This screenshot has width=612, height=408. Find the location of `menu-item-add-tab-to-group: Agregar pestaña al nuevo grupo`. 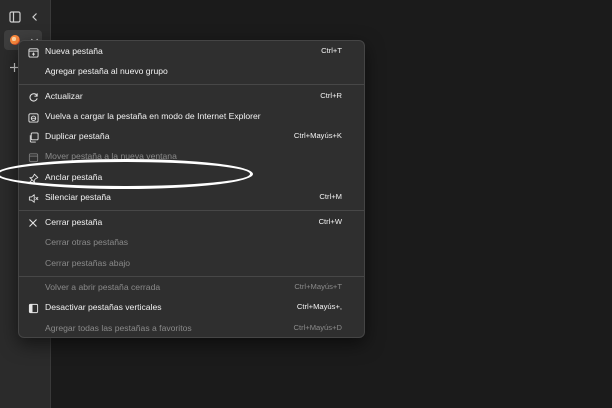

menu-item-add-tab-to-group: Agregar pestaña al nuevo grupo is located at coordinates (192, 72).